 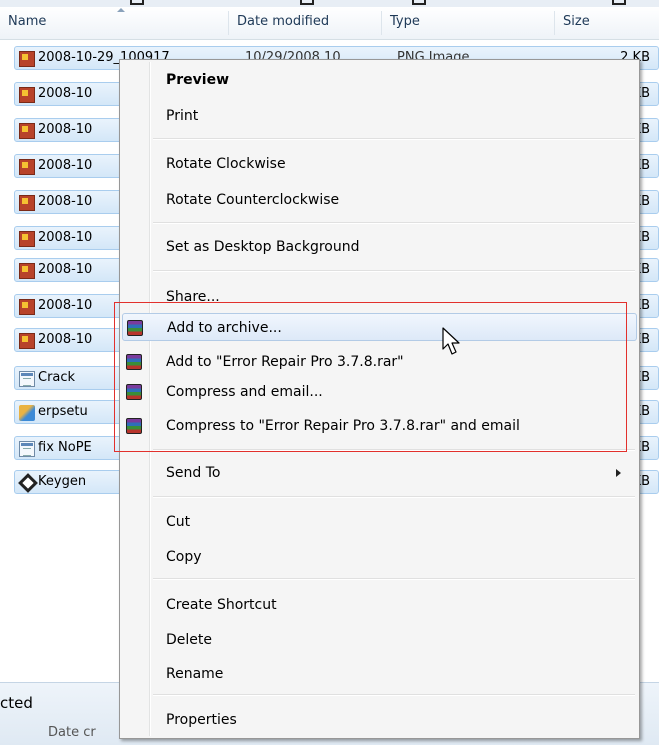 What do you see at coordinates (618, 473) in the screenshot?
I see `submenu-arrow-icon` at bounding box center [618, 473].